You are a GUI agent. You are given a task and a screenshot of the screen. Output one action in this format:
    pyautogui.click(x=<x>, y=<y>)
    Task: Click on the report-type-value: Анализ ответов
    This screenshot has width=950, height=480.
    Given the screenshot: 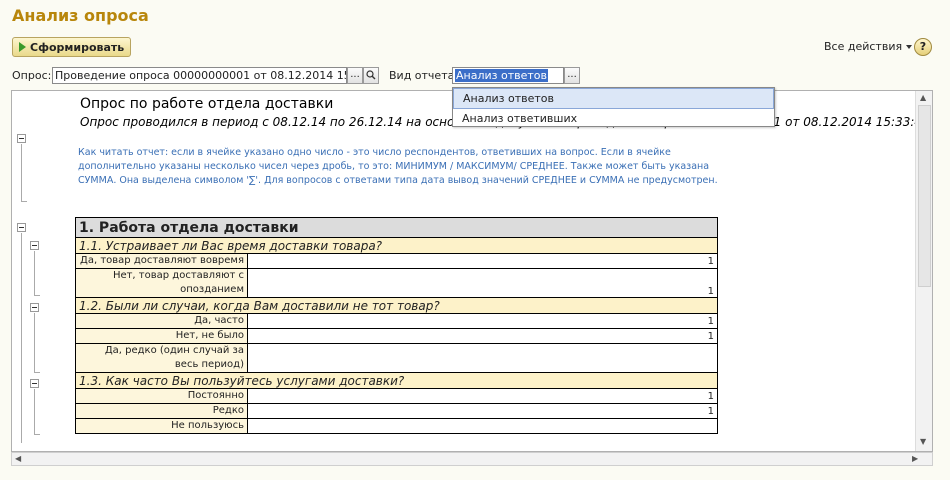 What is the action you would take?
    pyautogui.click(x=501, y=75)
    